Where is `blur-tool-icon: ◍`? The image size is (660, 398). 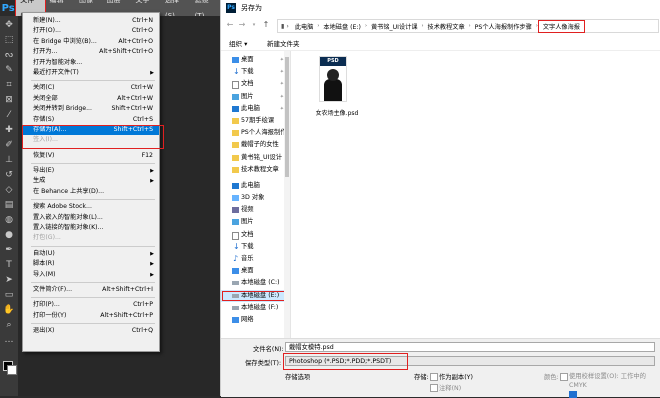 blur-tool-icon: ◍ is located at coordinates (9, 220).